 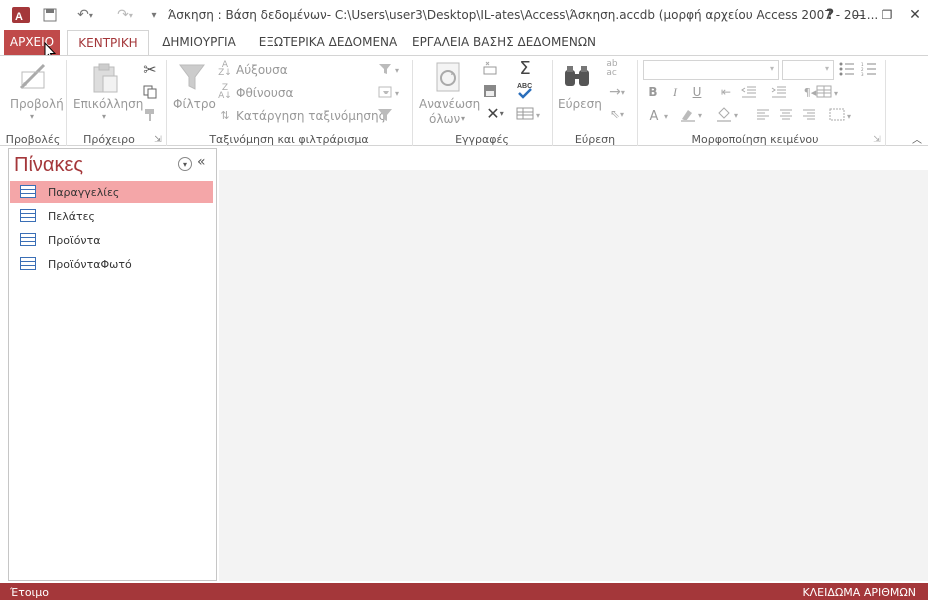 I want to click on gridlines-icon: ▾, so click(x=830, y=92).